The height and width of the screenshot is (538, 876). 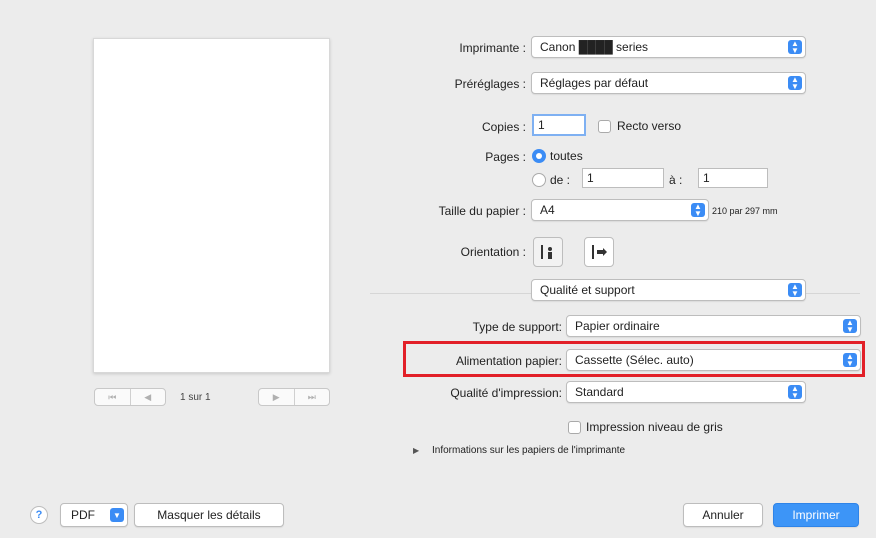 What do you see at coordinates (539, 156) in the screenshot?
I see `pages-all-radio` at bounding box center [539, 156].